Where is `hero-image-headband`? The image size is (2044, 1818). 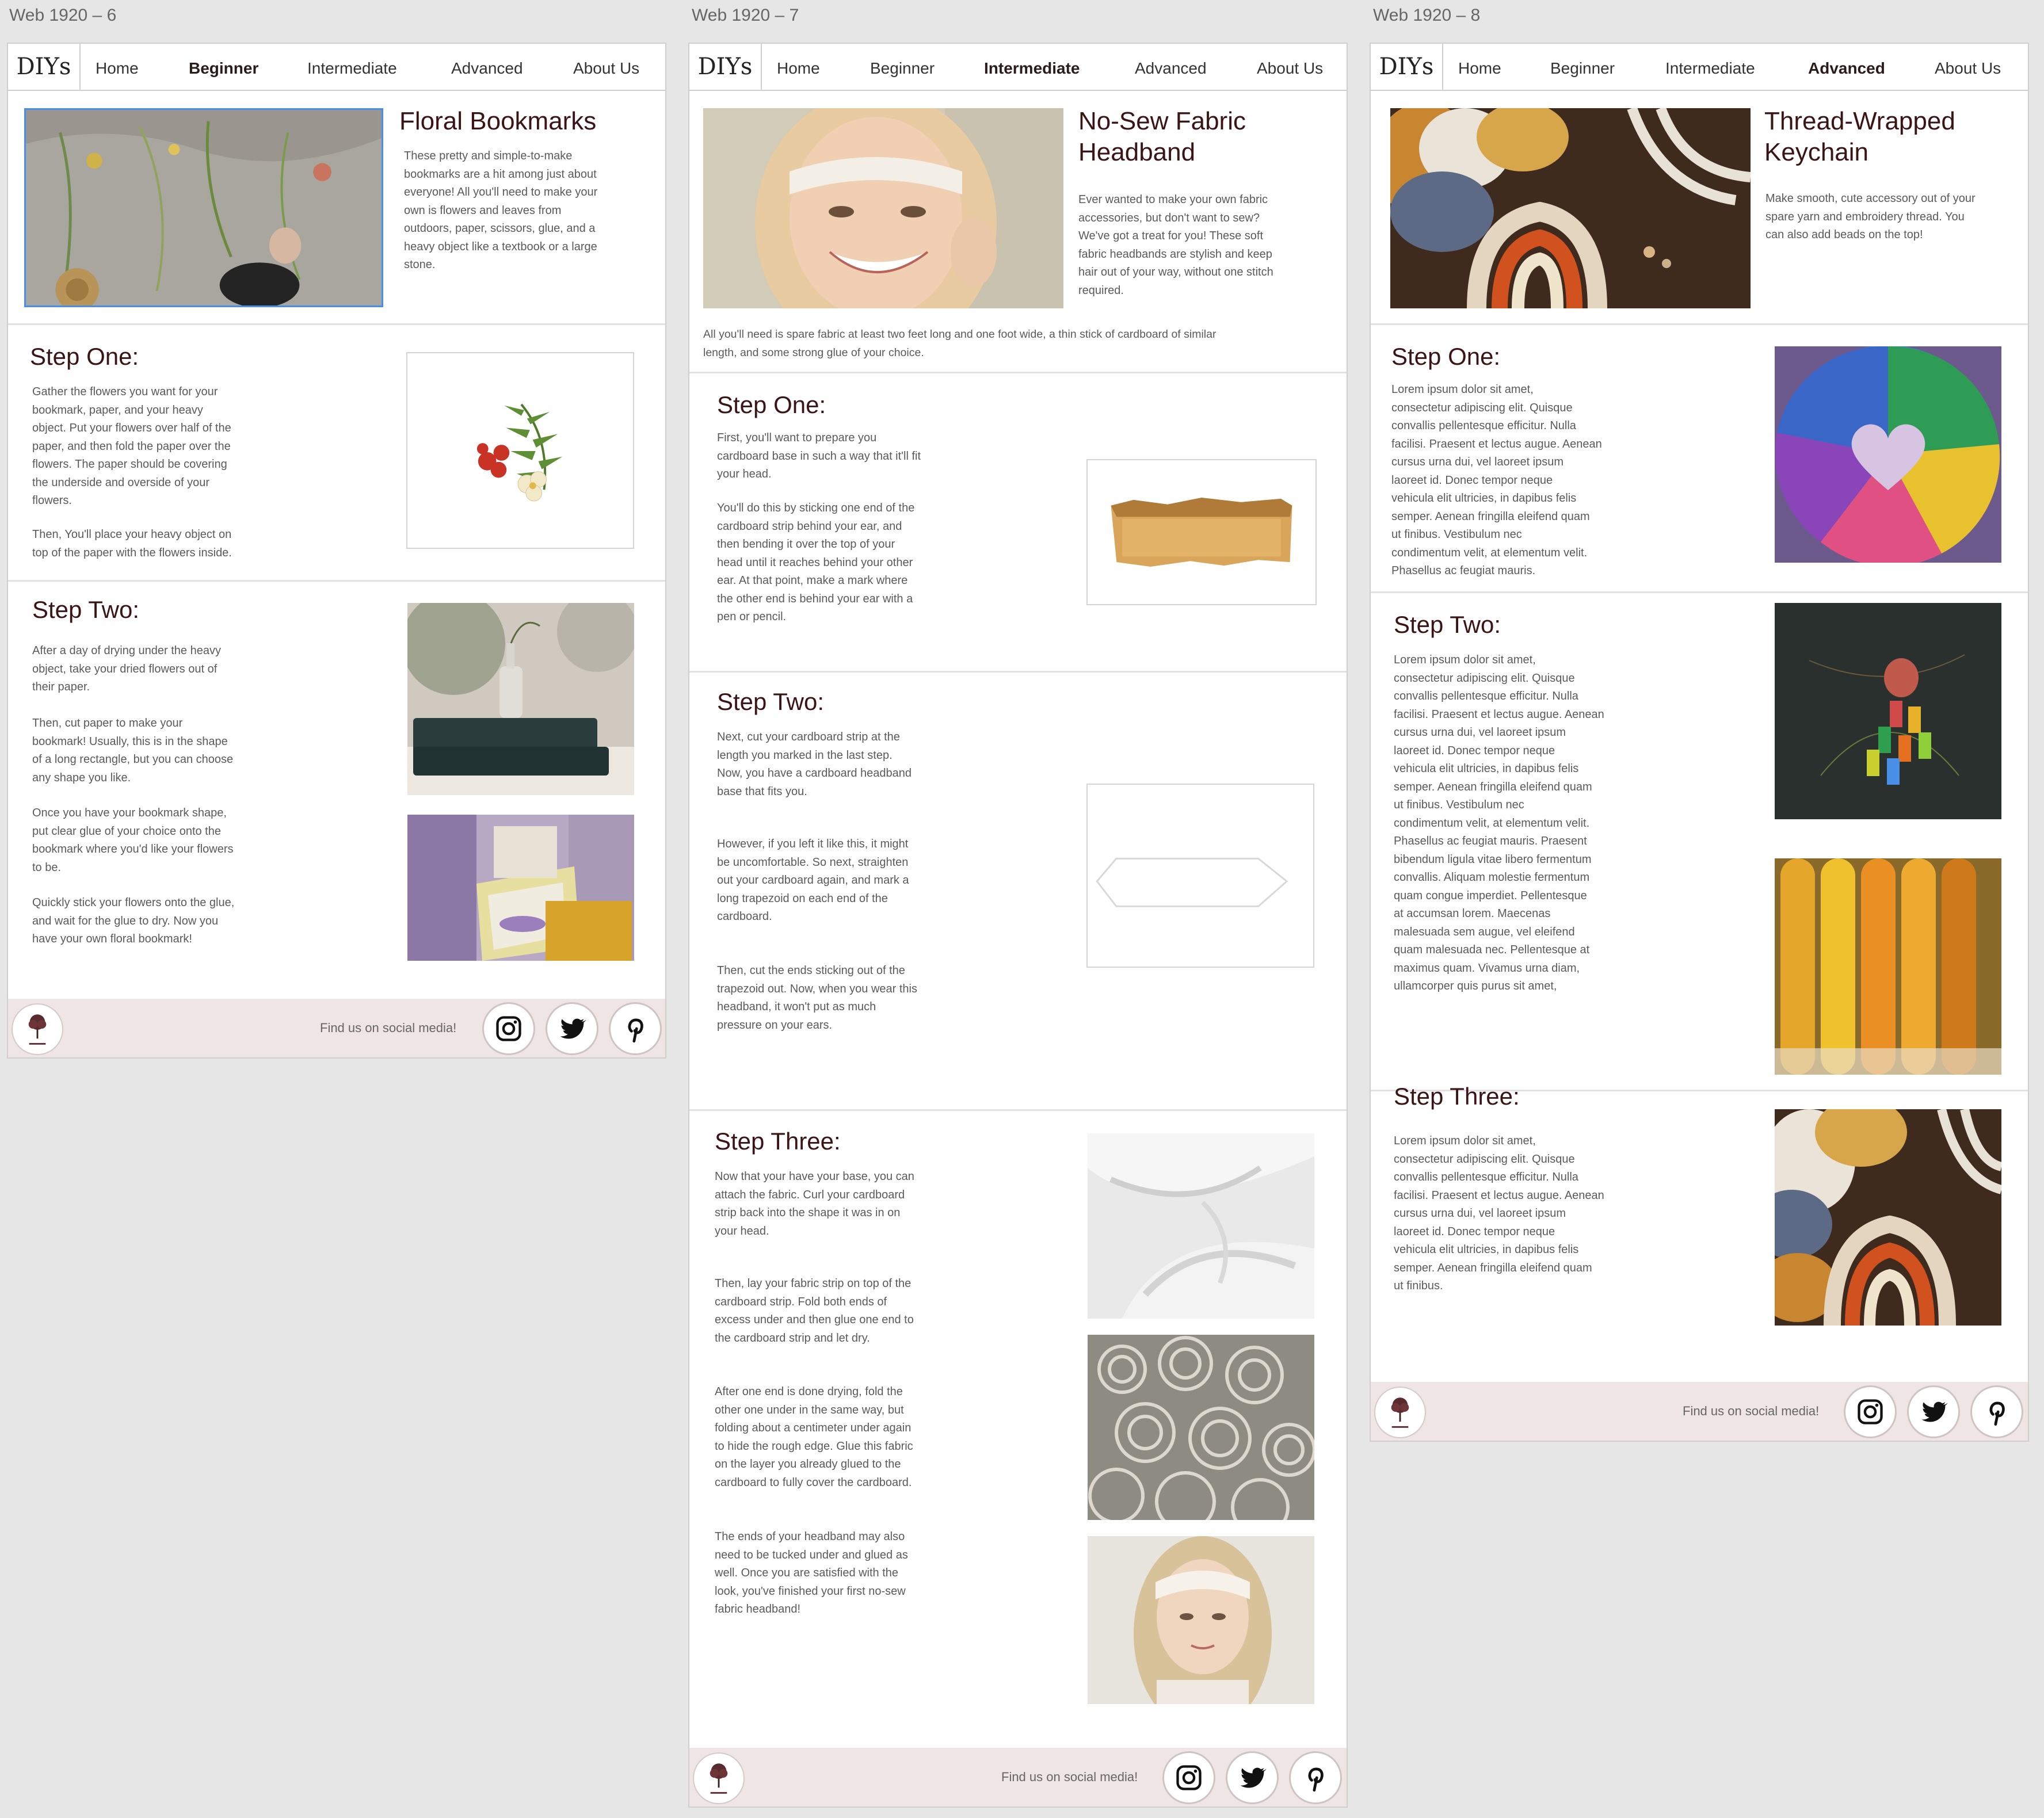
hero-image-headband is located at coordinates (883, 208).